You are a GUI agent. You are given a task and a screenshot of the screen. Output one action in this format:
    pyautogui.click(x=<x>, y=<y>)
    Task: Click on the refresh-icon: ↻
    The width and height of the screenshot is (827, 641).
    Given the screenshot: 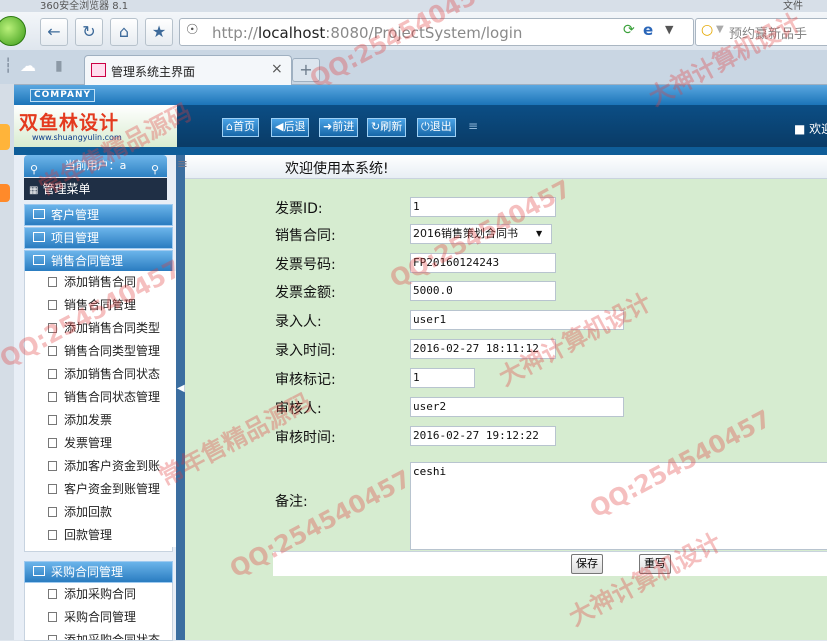 What is the action you would take?
    pyautogui.click(x=376, y=126)
    